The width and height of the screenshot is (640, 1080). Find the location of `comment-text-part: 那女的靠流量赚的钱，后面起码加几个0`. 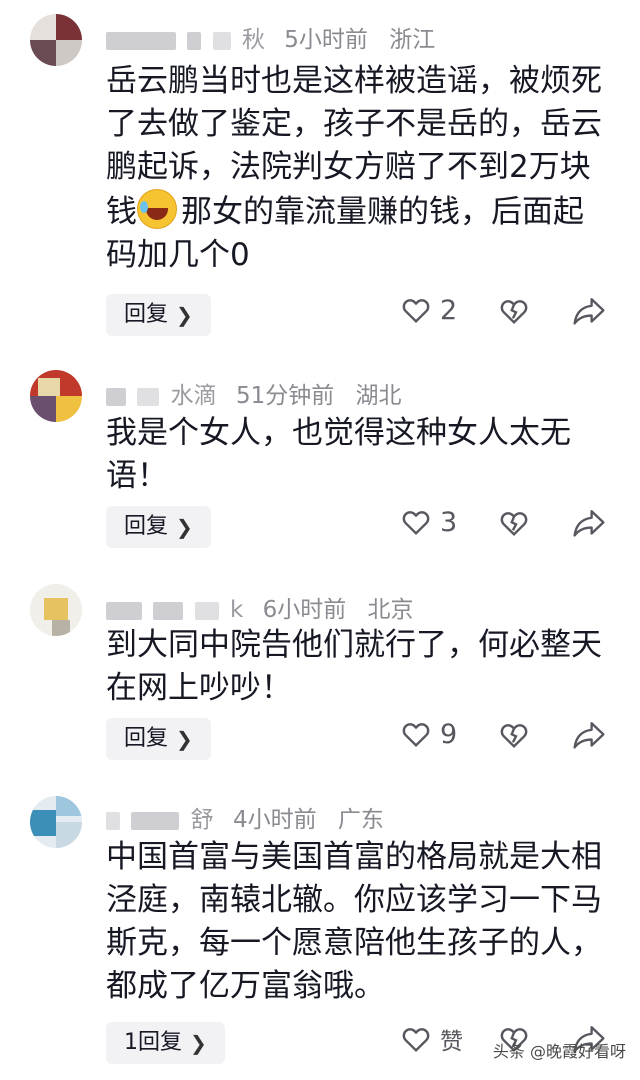

comment-text-part: 那女的靠流量赚的钱，后面起码加几个0 is located at coordinates (345, 233).